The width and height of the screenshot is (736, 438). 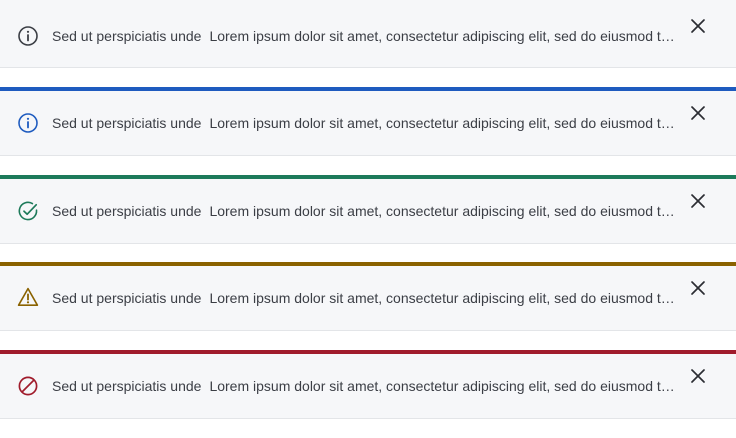 I want to click on warning-icon, so click(x=28, y=297).